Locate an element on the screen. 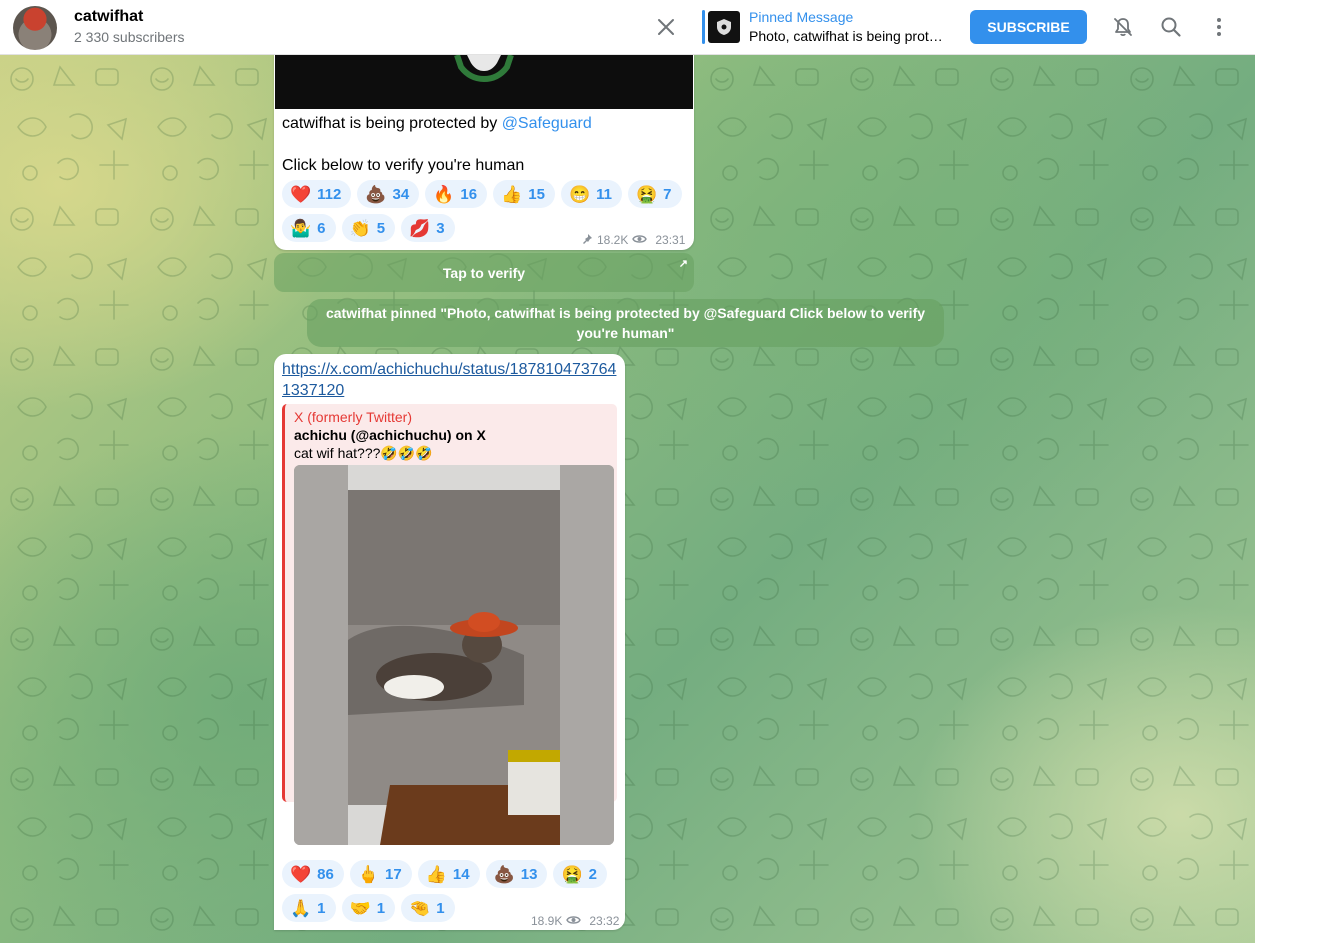  message-text: catwifhat is being protected by is located at coordinates (392, 123).